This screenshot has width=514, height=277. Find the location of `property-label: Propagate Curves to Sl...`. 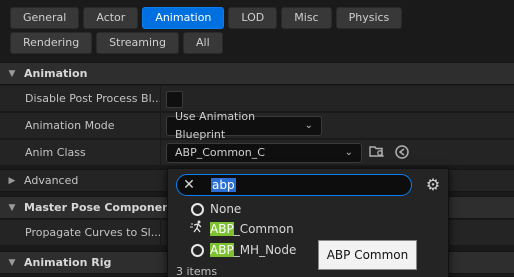

property-label: Propagate Curves to Sl... is located at coordinates (93, 232).